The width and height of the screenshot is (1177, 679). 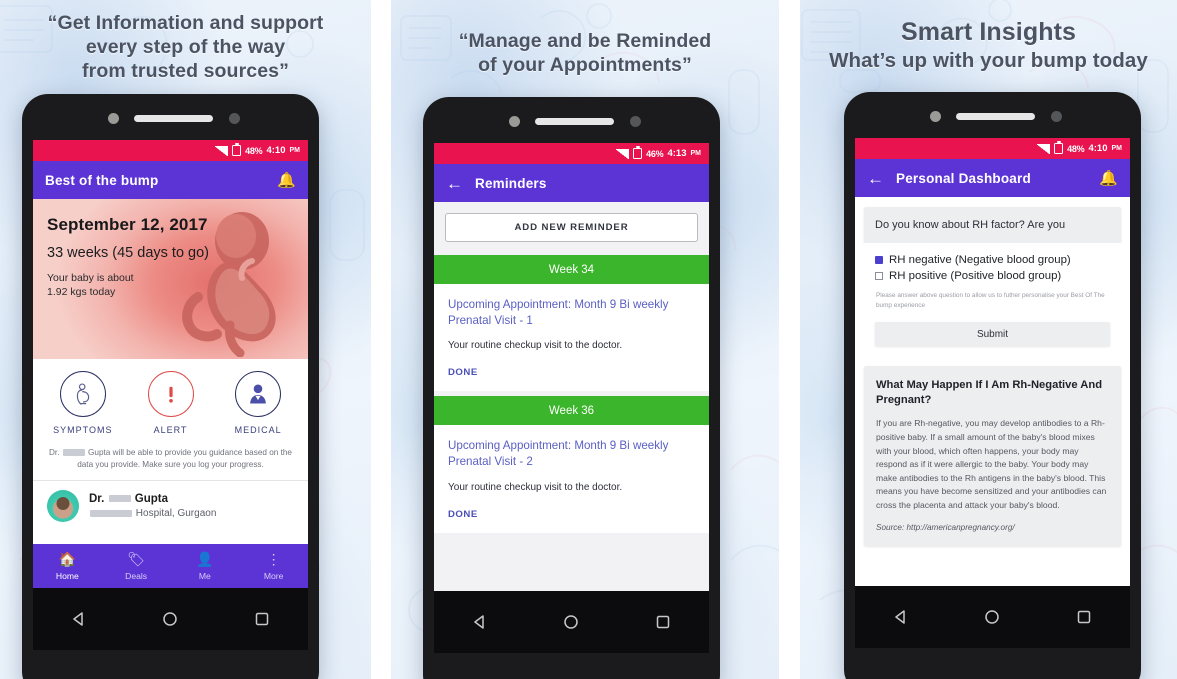 I want to click on rh-option-negative: RH negative (Negative blood group), so click(x=992, y=260).